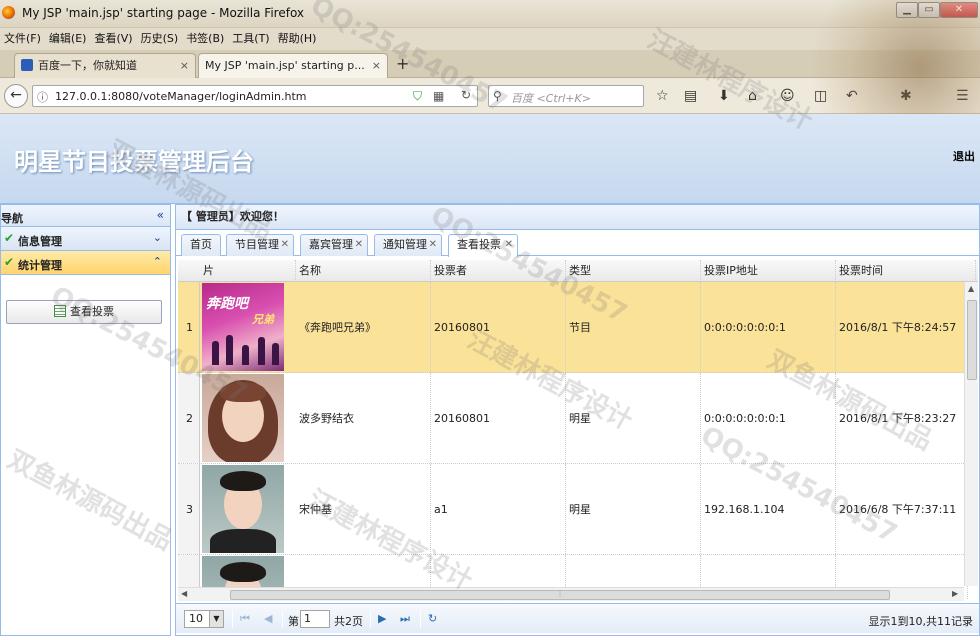 The width and height of the screenshot is (980, 640). I want to click on close-window-button: ✕, so click(959, 10).